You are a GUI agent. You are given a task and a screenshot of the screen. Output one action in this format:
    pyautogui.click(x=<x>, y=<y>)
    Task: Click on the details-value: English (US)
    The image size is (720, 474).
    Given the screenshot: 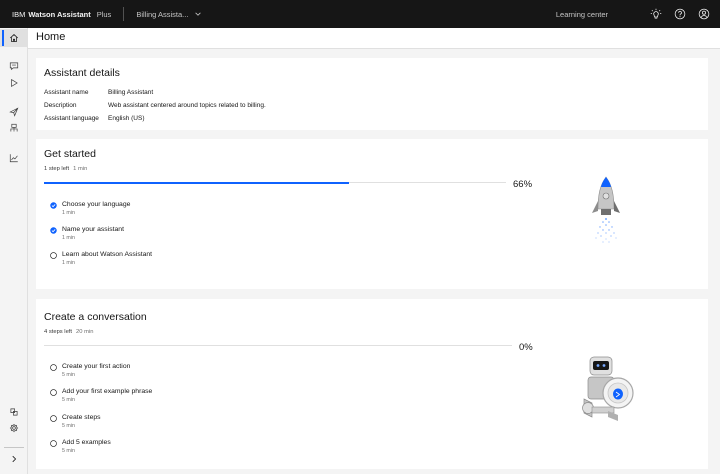 What is the action you would take?
    pyautogui.click(x=126, y=118)
    